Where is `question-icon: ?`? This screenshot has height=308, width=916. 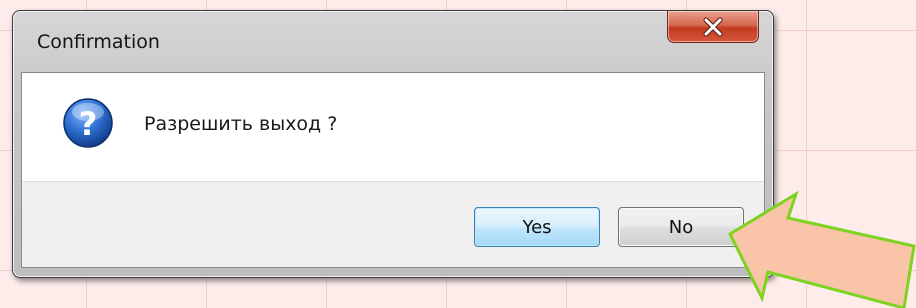 question-icon: ? is located at coordinates (88, 123).